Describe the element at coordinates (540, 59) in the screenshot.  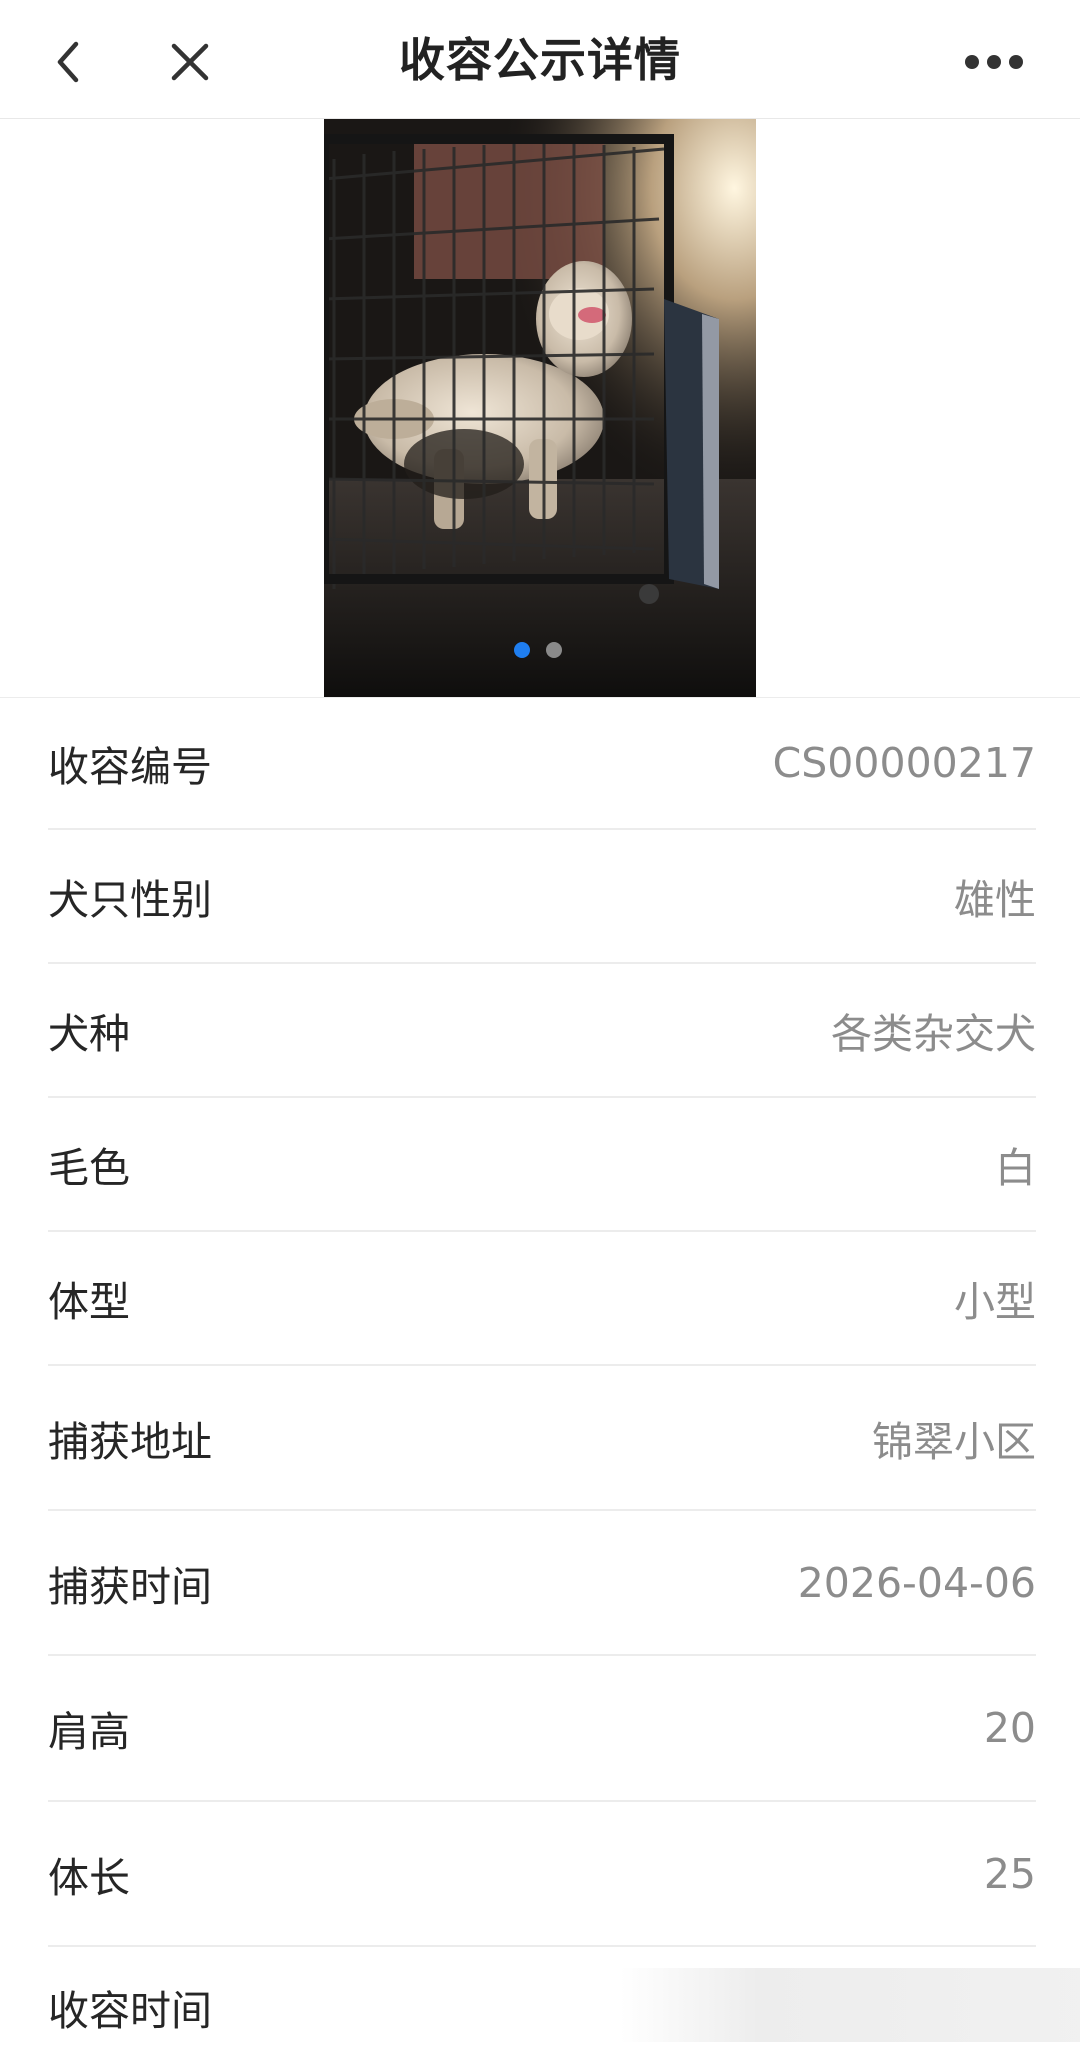
I see `nav-header: 收容公示详情` at that location.